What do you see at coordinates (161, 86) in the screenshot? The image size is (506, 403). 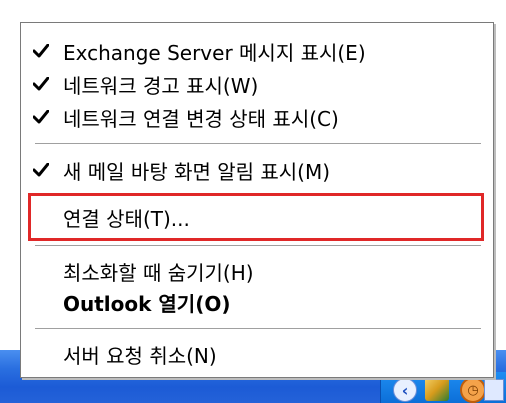 I see `menu-item-label: 네트워크 경고 표시(W)` at bounding box center [161, 86].